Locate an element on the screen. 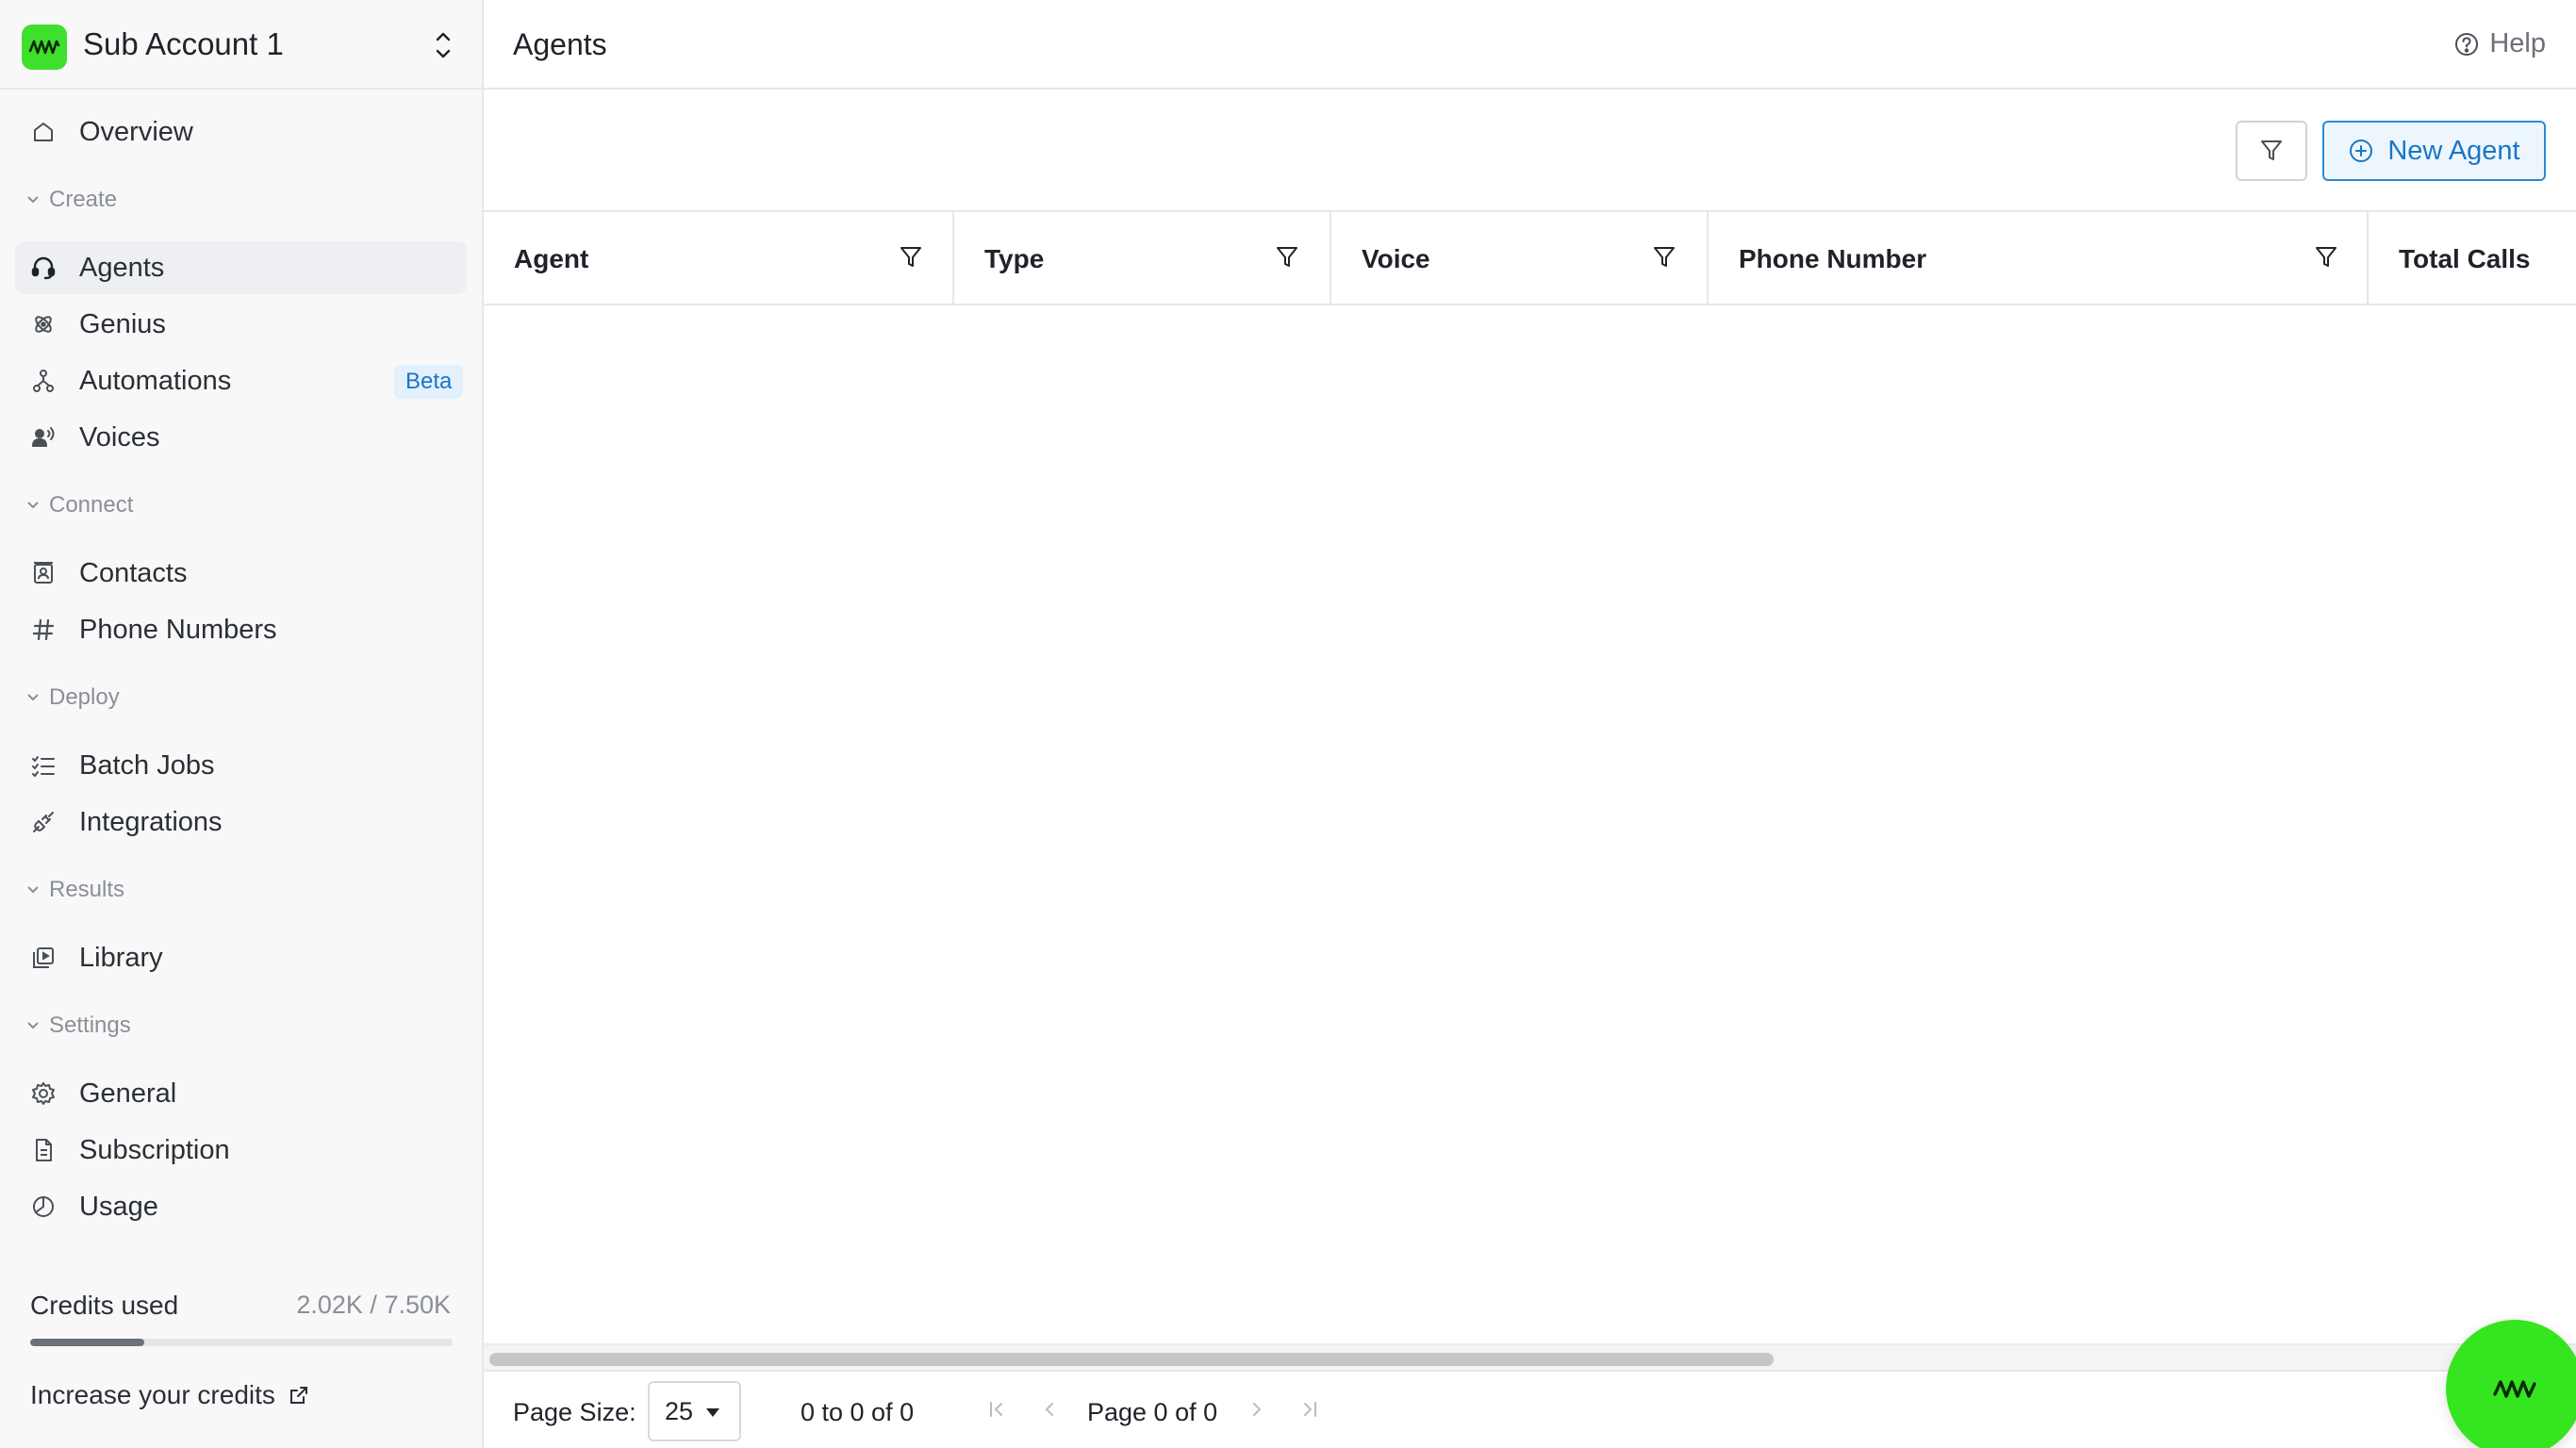 The width and height of the screenshot is (2576, 1448). document-icon is located at coordinates (44, 1150).